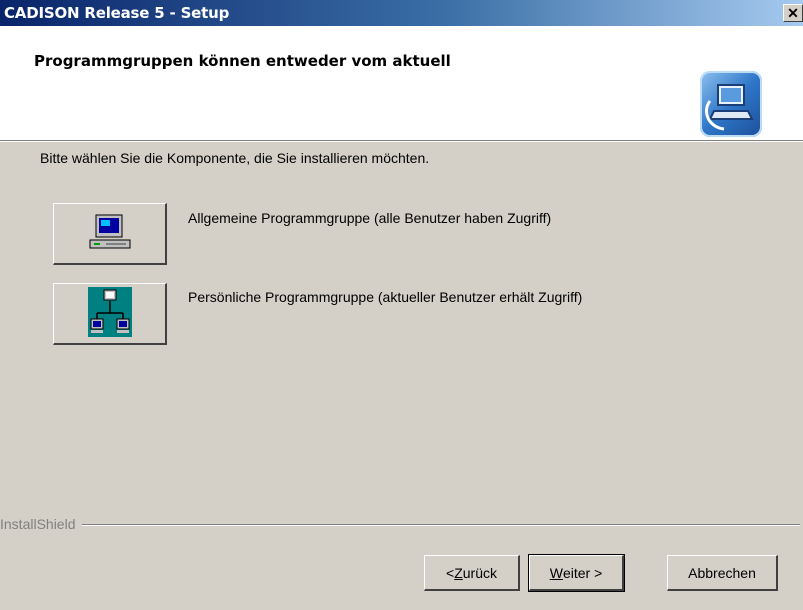  What do you see at coordinates (41, 524) in the screenshot?
I see `installshield-label: InstallShield` at bounding box center [41, 524].